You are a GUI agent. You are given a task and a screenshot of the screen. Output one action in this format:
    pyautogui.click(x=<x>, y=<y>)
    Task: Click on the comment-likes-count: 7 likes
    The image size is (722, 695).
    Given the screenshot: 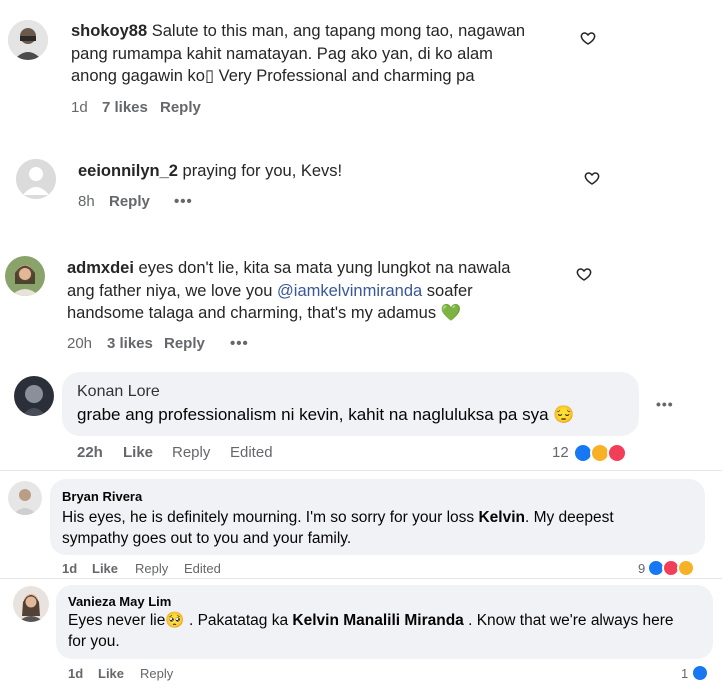 What is the action you would take?
    pyautogui.click(x=125, y=107)
    